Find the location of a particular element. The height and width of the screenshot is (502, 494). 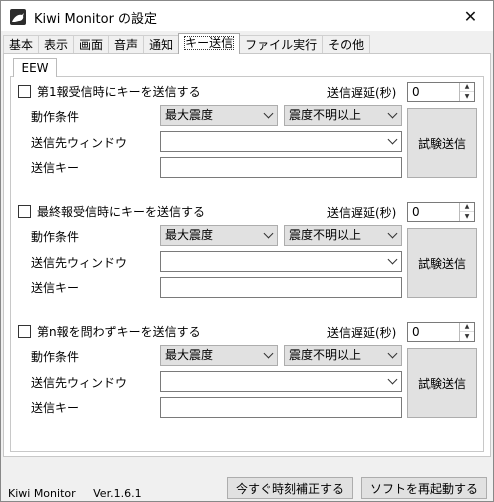

tab-basic: 基本 is located at coordinates (21, 44).